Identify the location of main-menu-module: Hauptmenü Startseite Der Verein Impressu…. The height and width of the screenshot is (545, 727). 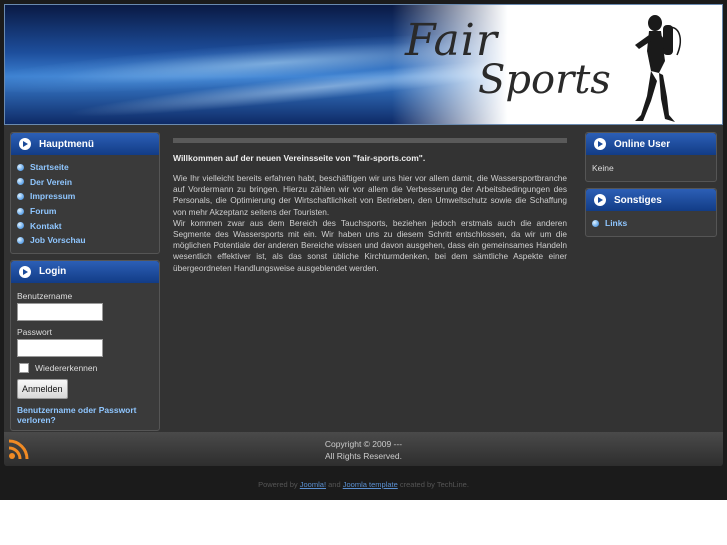
(85, 193).